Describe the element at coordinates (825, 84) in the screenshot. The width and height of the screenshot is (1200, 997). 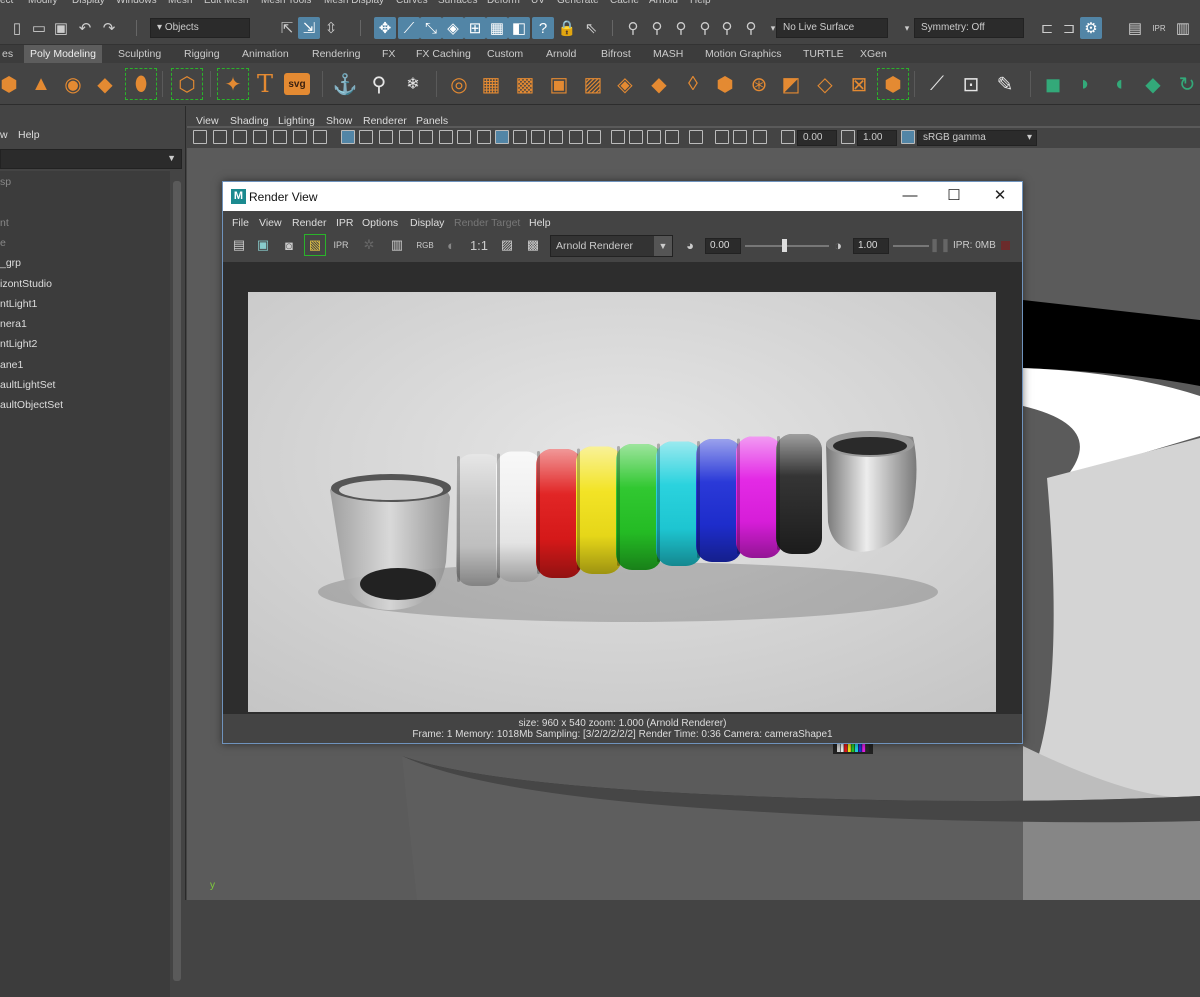
I see `append-icon: ◇` at that location.